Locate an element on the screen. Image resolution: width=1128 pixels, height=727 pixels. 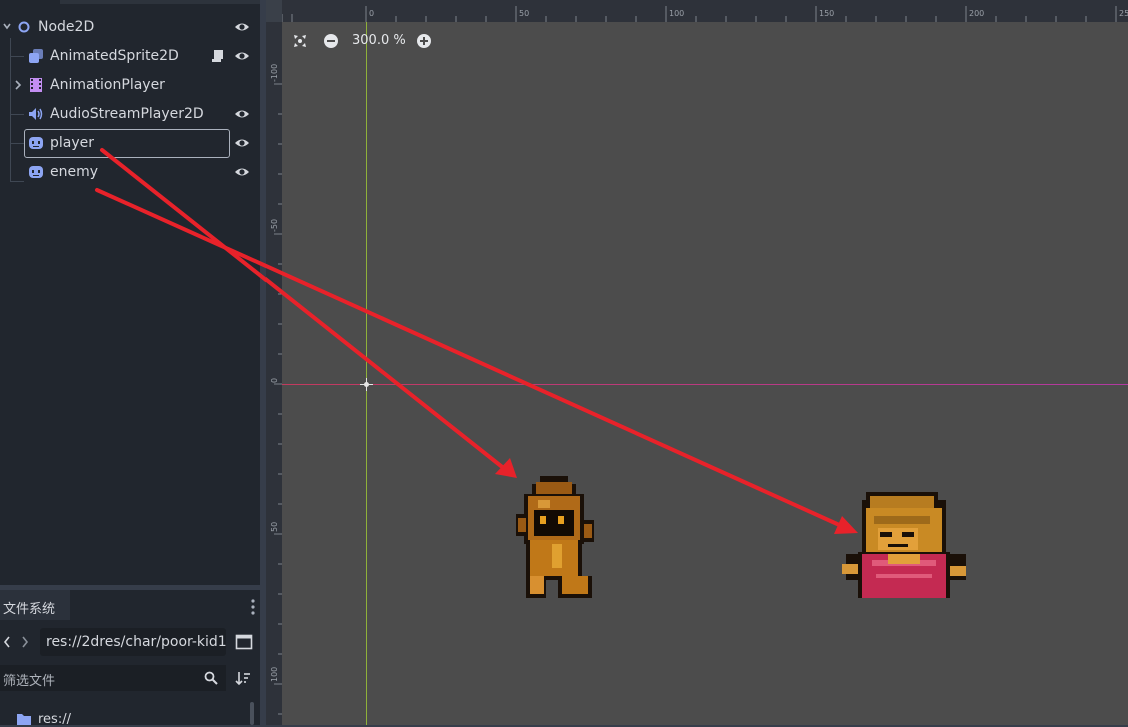
annotation-arrowhead-player is located at coordinates (506, 468).